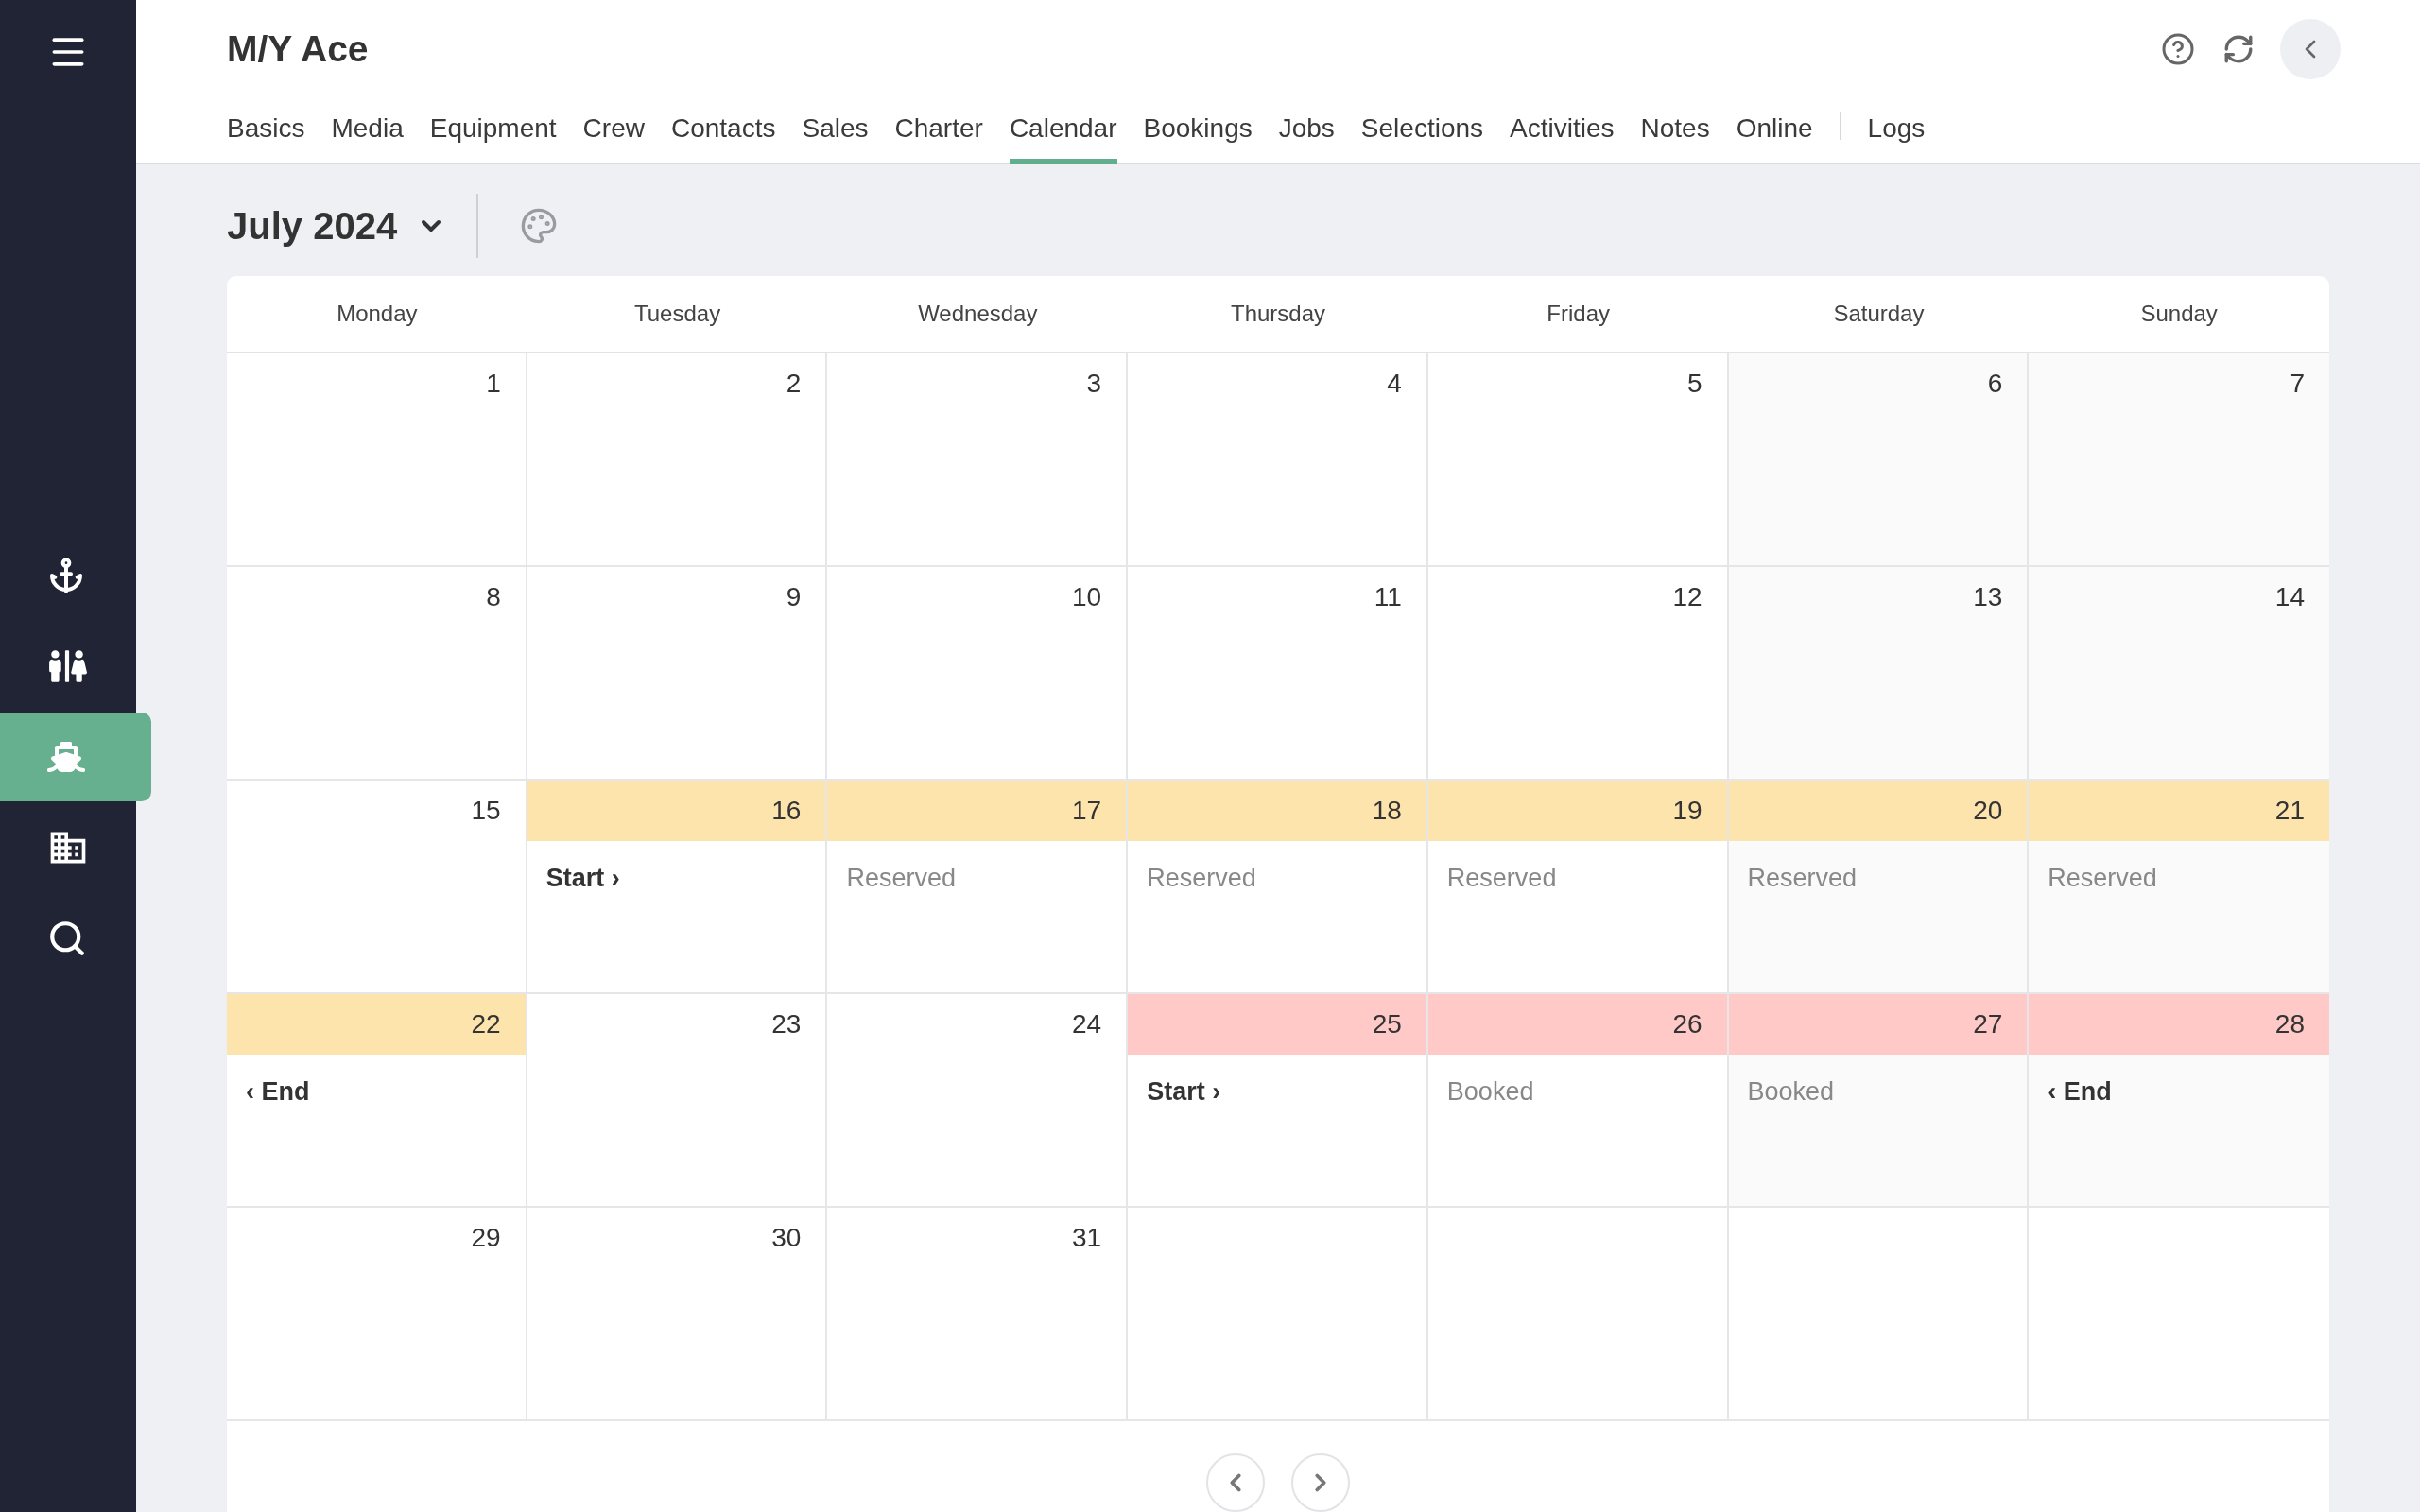  What do you see at coordinates (377, 1314) in the screenshot?
I see `calendar-cell: 29` at bounding box center [377, 1314].